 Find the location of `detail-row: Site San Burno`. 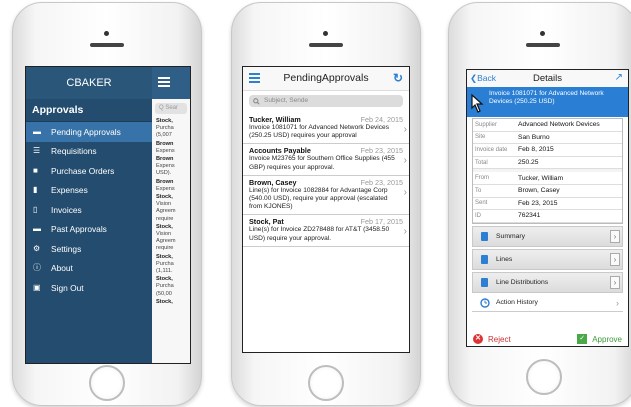

detail-row: Site San Burno is located at coordinates (547, 138).